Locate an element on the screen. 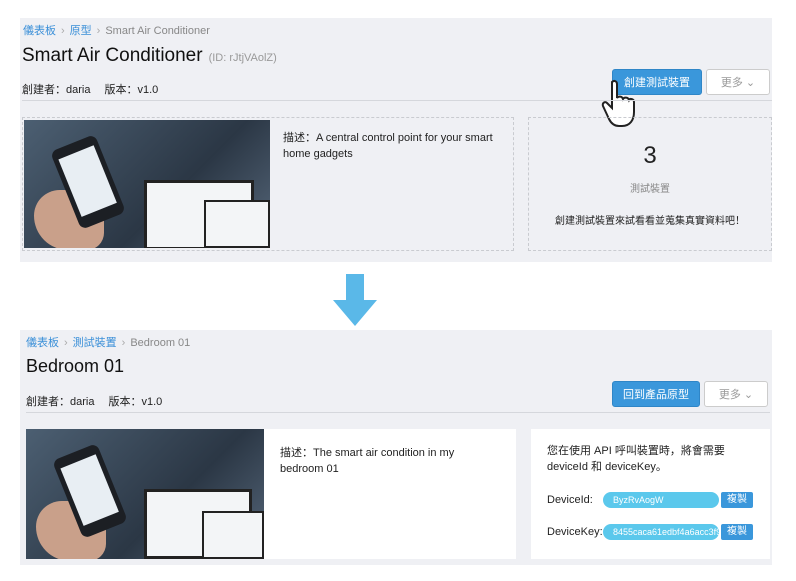 The height and width of the screenshot is (581, 796). prototype-id: (ID: rJtjVAolZ) is located at coordinates (242, 58).